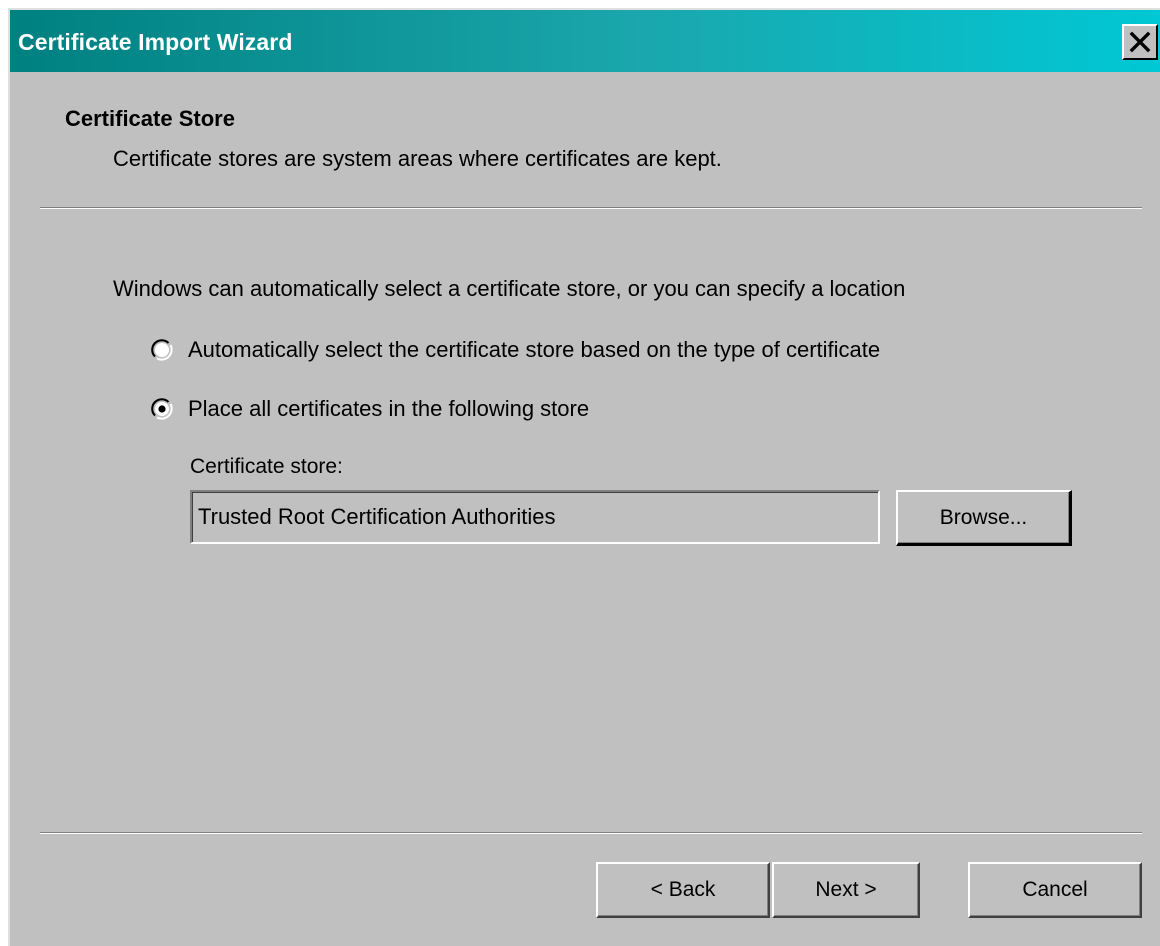 Image resolution: width=1160 pixels, height=946 pixels. I want to click on certificate-store-field, so click(535, 517).